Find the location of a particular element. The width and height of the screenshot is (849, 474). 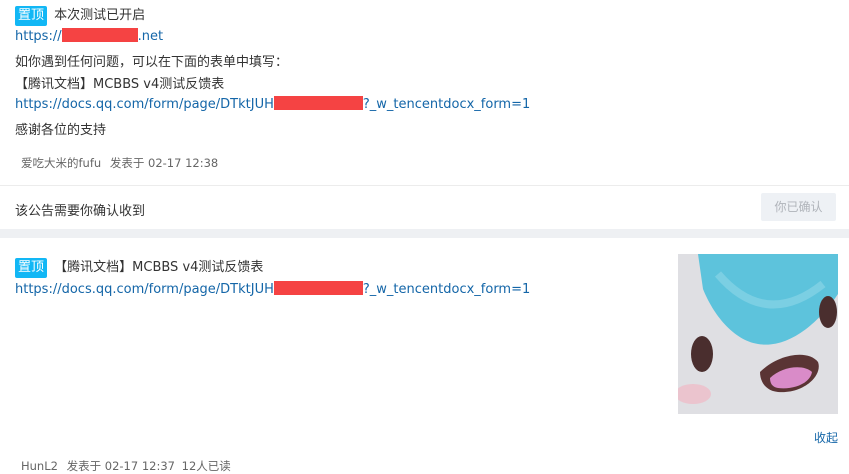

confirm-bar: 该公告需要你确认收到 你已确认 is located at coordinates (424, 207).